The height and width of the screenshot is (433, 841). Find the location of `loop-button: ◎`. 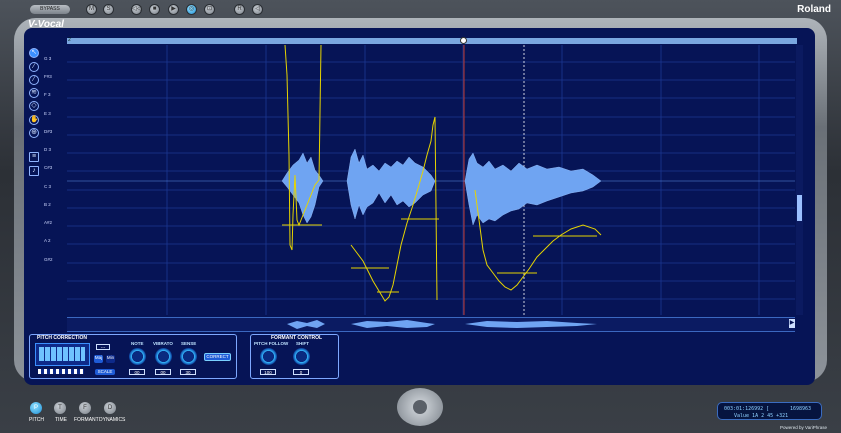

loop-button: ◎ is located at coordinates (191, 9).